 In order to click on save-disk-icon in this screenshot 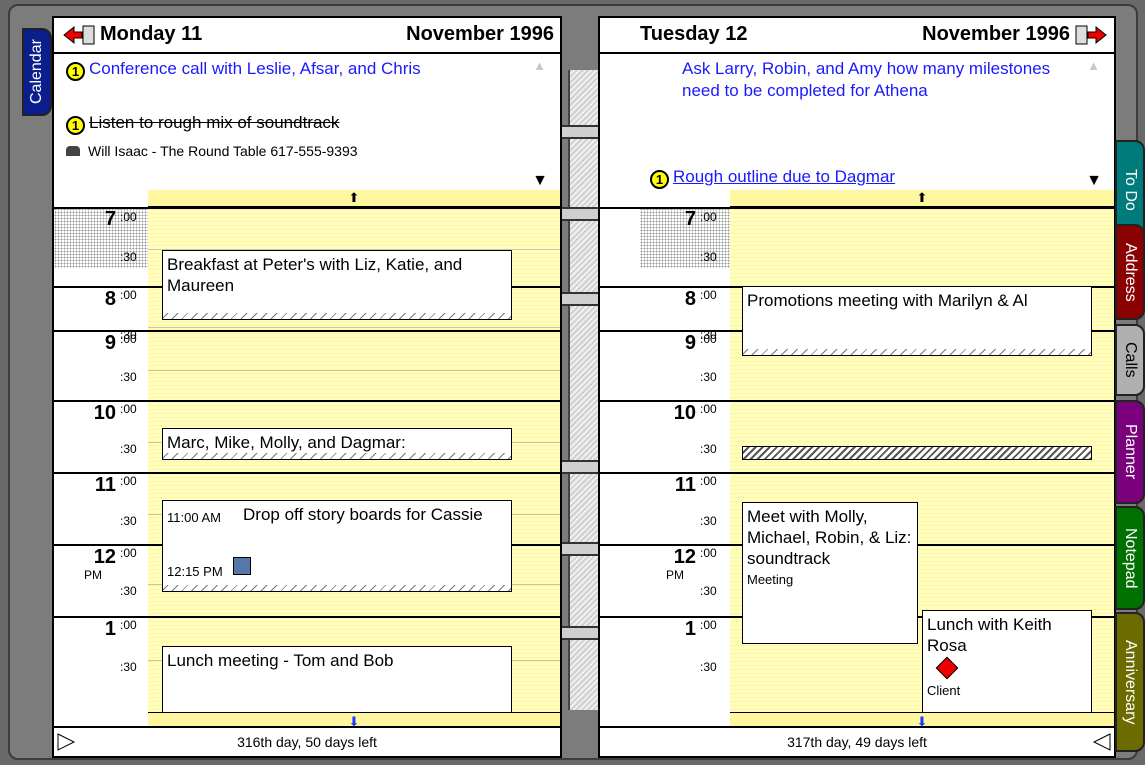, I will do `click(242, 566)`.